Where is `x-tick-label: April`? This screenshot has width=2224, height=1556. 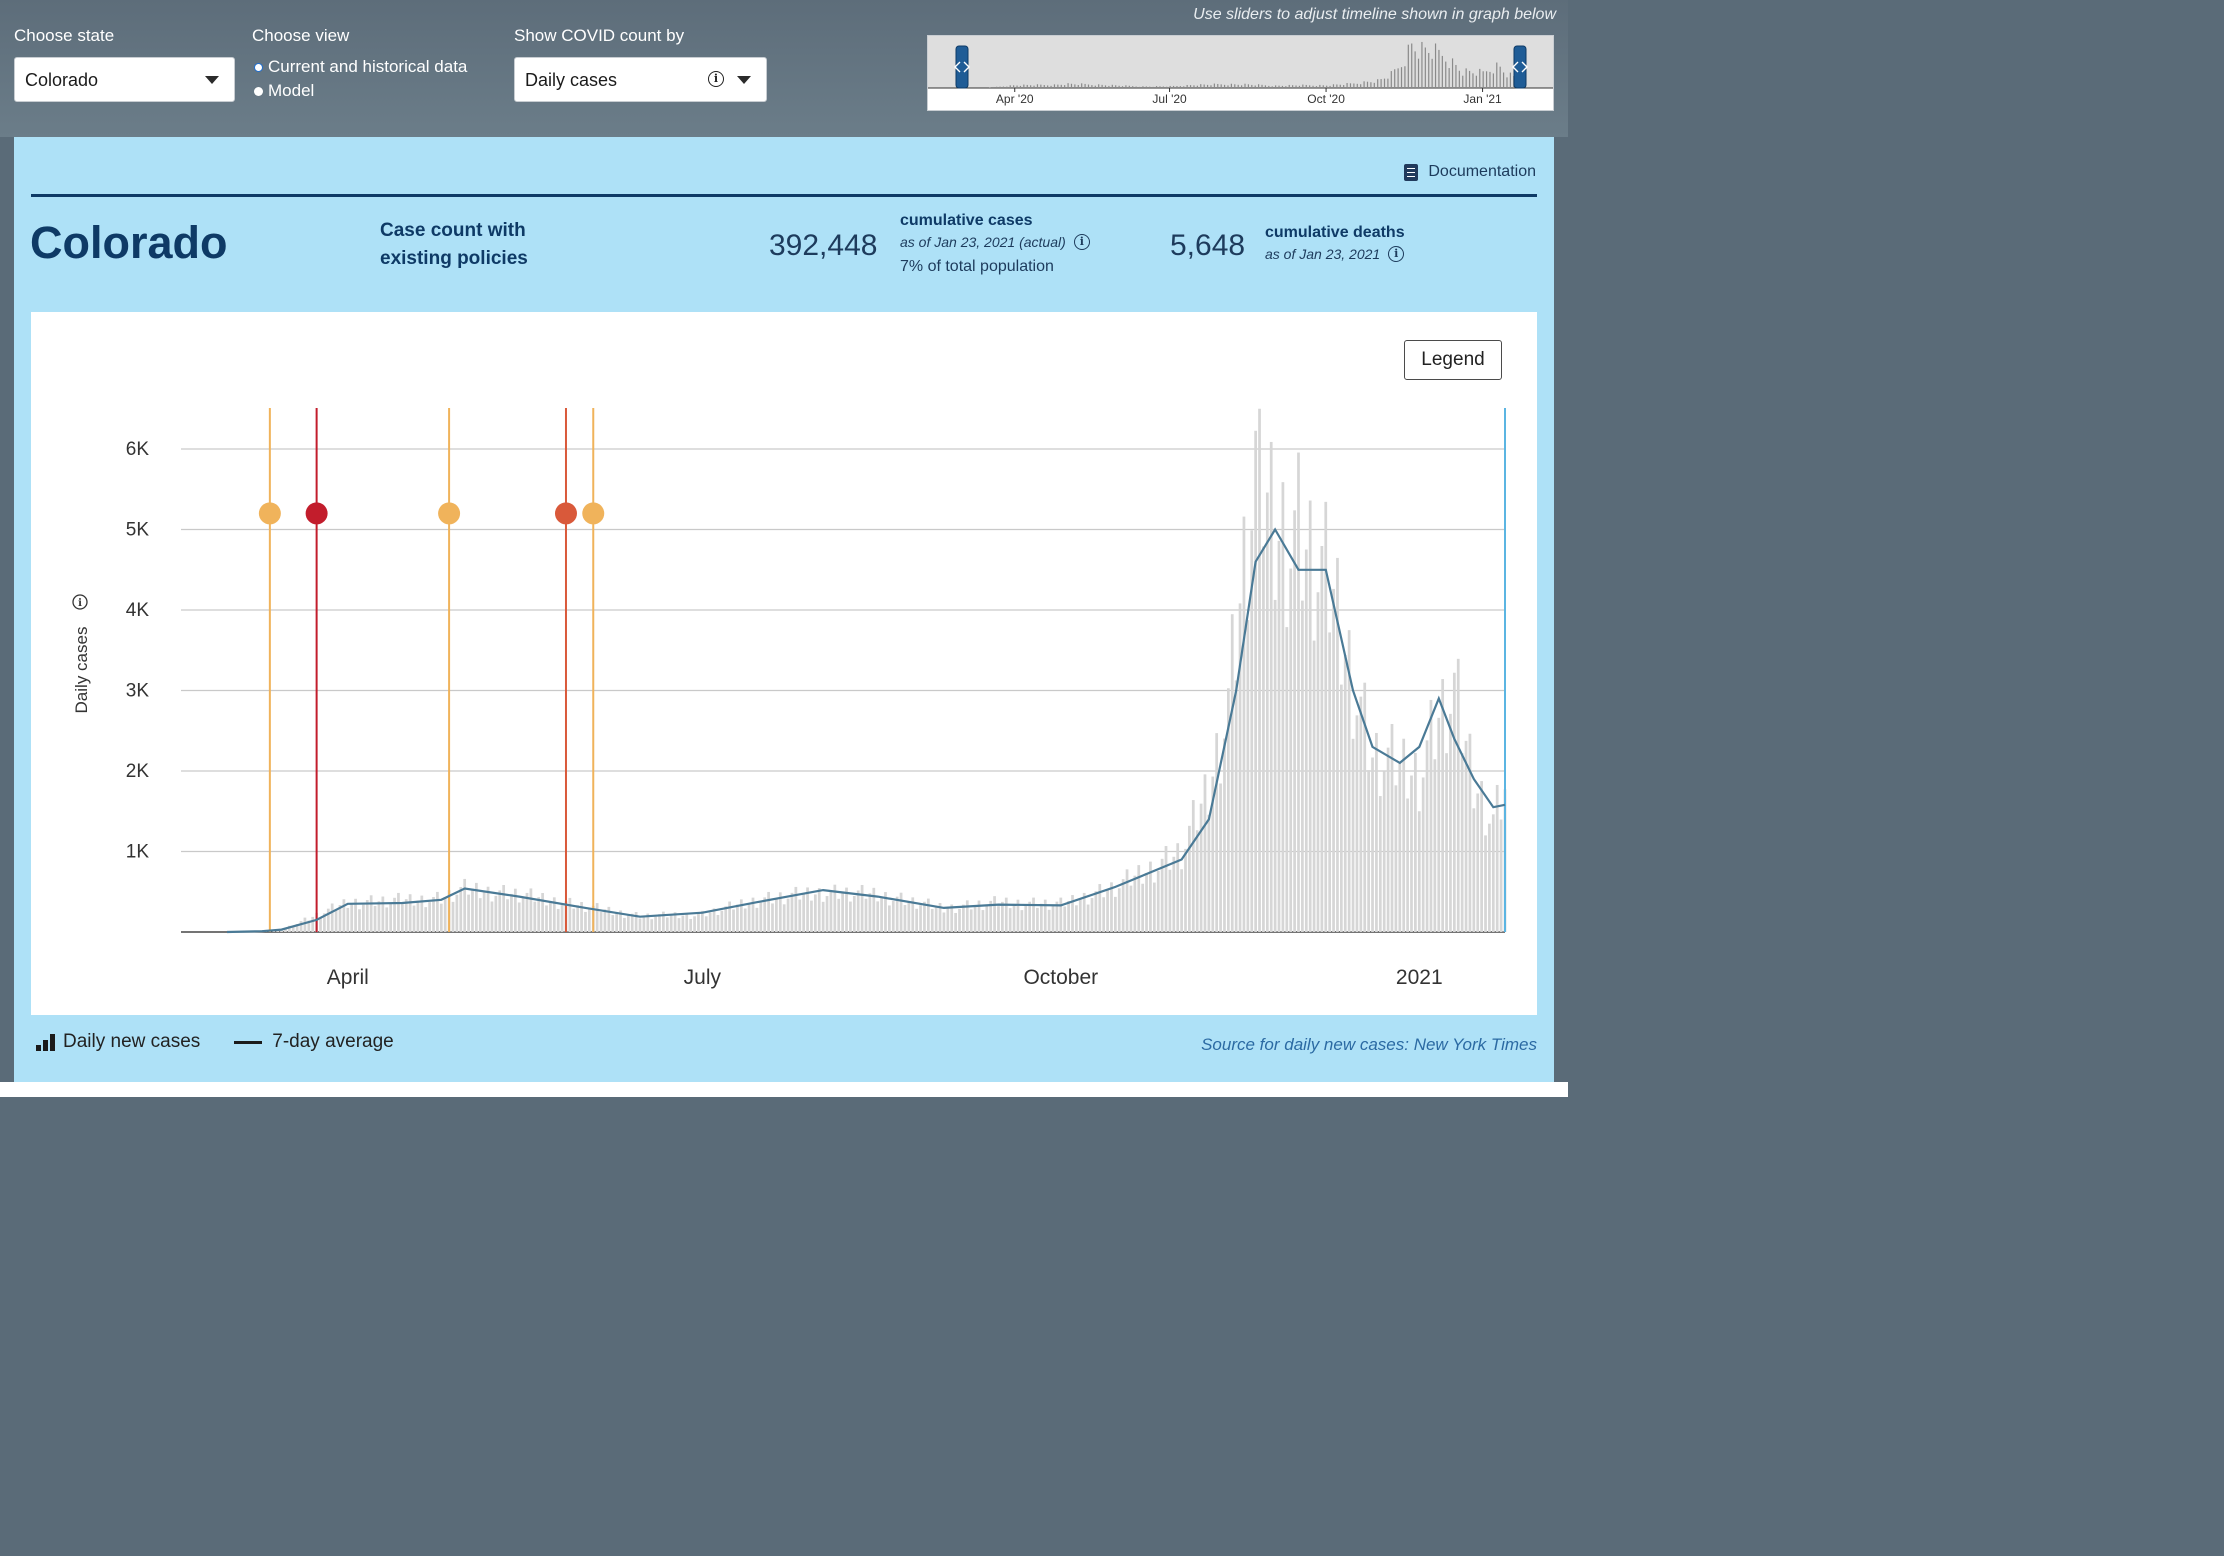 x-tick-label: April is located at coordinates (348, 977).